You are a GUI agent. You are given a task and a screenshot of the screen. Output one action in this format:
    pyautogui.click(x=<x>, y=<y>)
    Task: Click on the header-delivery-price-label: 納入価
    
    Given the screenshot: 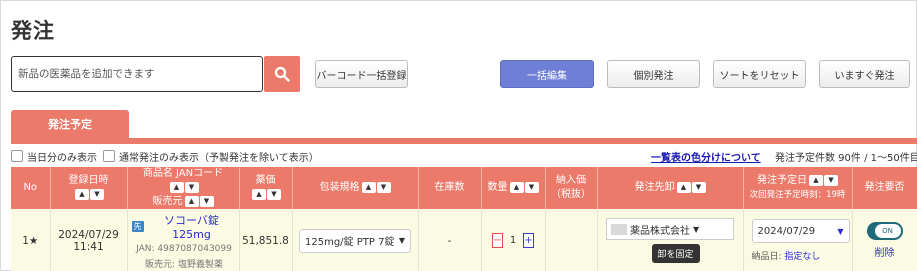 What is the action you would take?
    pyautogui.click(x=571, y=180)
    